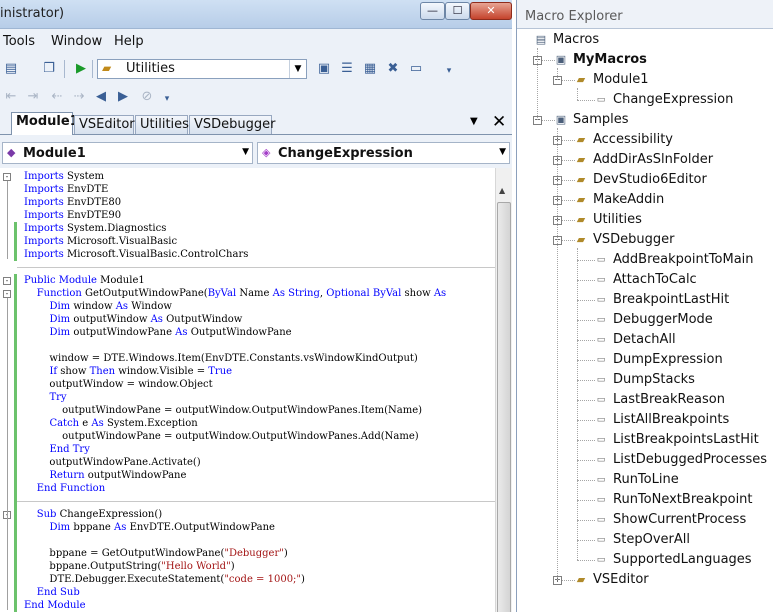  I want to click on tab-vseditor: VSEditor, so click(104, 124).